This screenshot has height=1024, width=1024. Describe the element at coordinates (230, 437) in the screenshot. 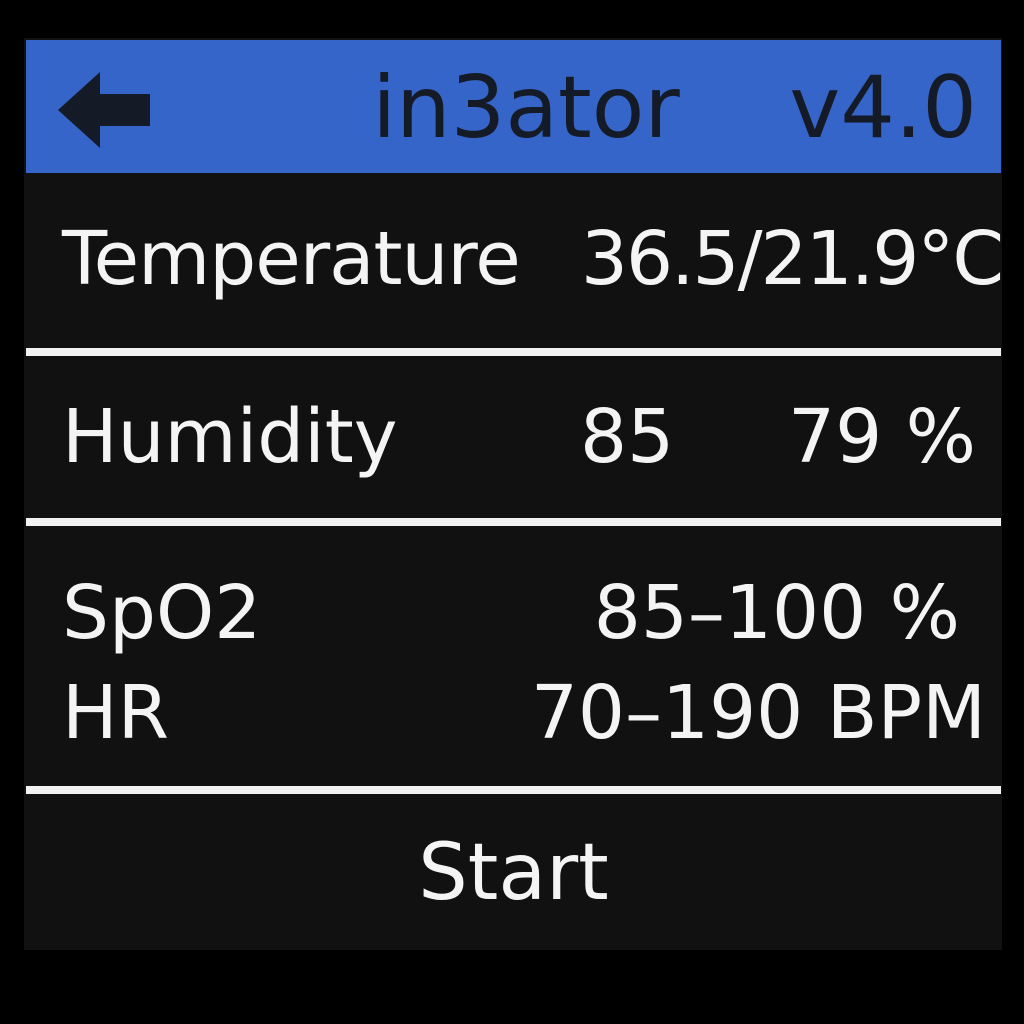

I see `humidity-label: Humidity` at that location.